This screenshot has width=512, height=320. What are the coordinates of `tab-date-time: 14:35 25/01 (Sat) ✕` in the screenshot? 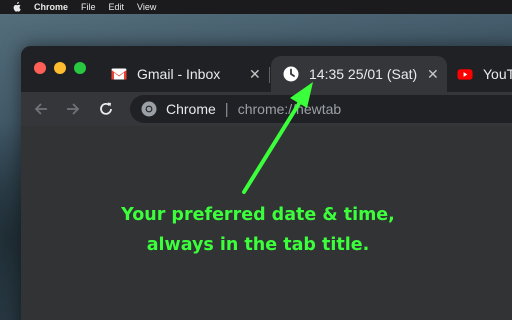 It's located at (359, 74).